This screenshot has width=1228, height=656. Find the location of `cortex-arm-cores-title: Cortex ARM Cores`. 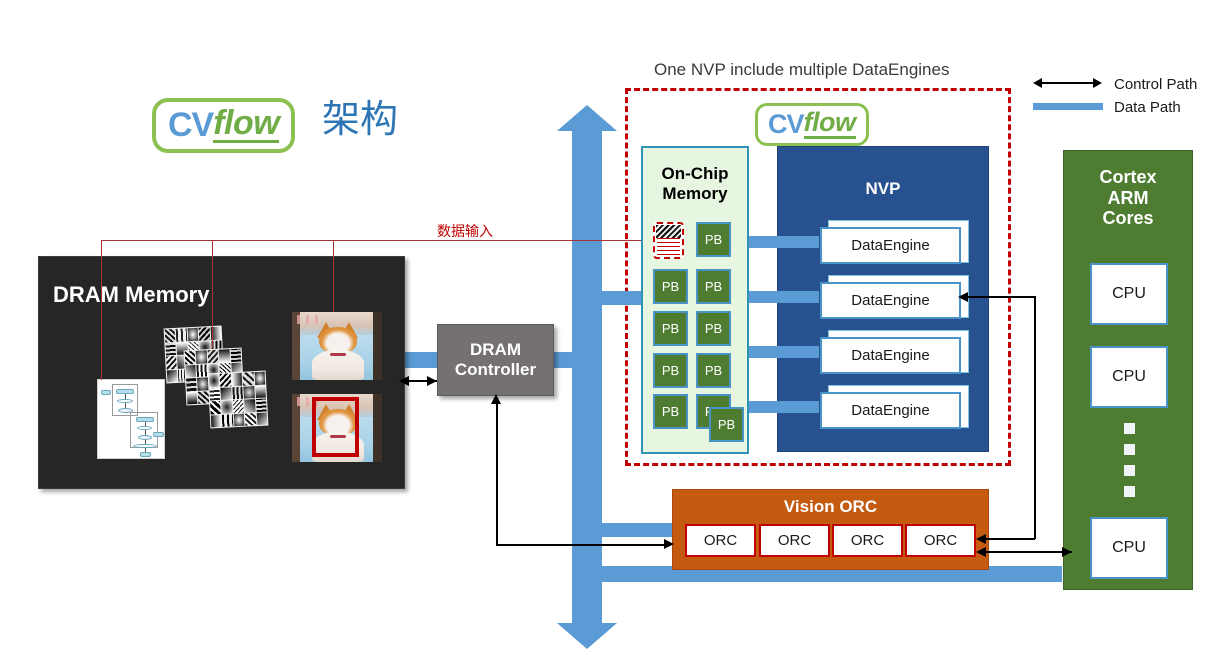

cortex-arm-cores-title: Cortex ARM Cores is located at coordinates (1128, 198).